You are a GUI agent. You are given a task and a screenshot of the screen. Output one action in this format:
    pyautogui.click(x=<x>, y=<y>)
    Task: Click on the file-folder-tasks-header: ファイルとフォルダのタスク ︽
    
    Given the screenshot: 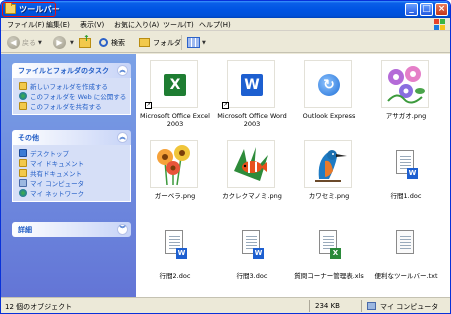 What is the action you would take?
    pyautogui.click(x=71, y=70)
    